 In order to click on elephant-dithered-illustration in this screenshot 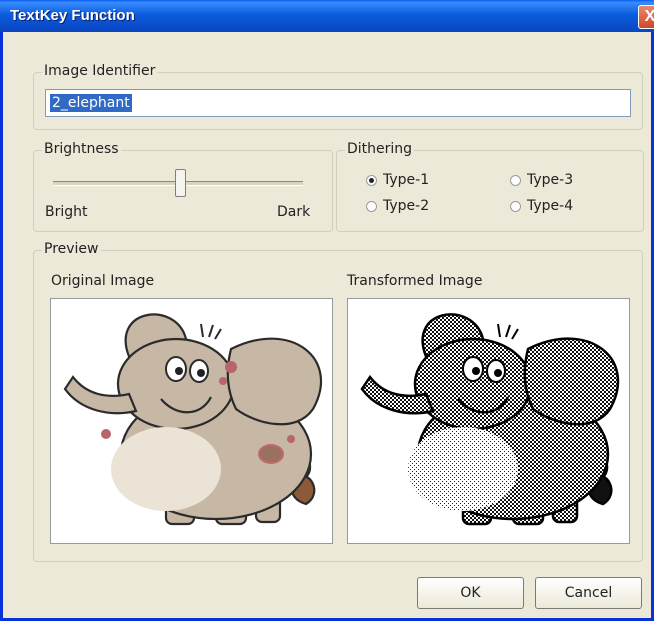, I will do `click(490, 419)`.